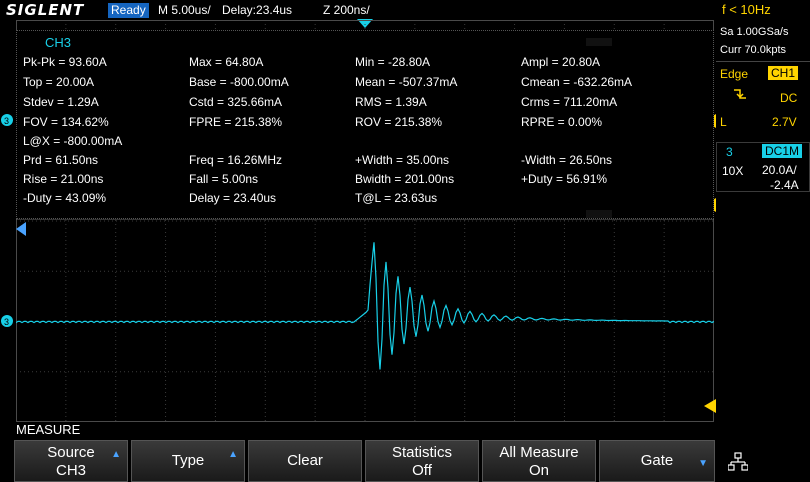 The width and height of the screenshot is (810, 482). Describe the element at coordinates (184, 10) in the screenshot. I see `timebase-readout: M 5.00us/` at that location.